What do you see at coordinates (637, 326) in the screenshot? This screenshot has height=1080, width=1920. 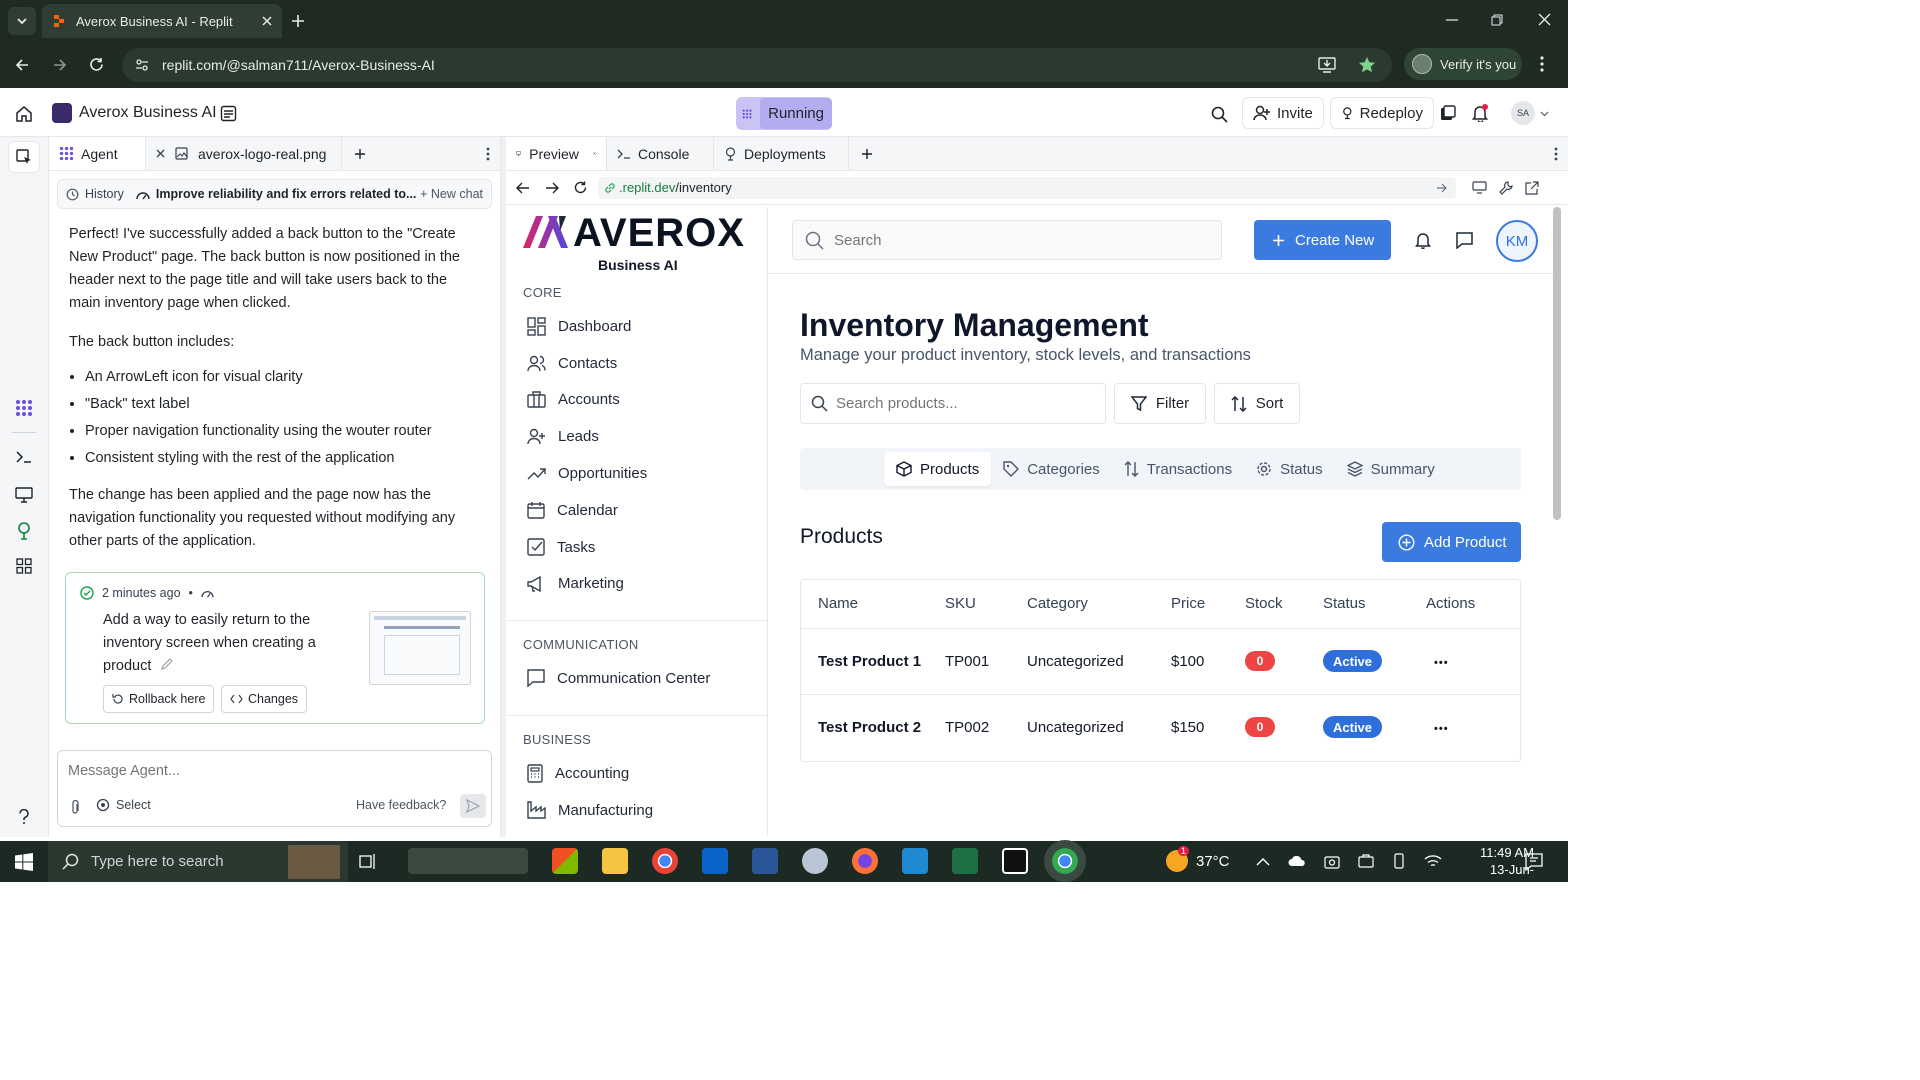 I see `nav-dashboard: Dashboard` at bounding box center [637, 326].